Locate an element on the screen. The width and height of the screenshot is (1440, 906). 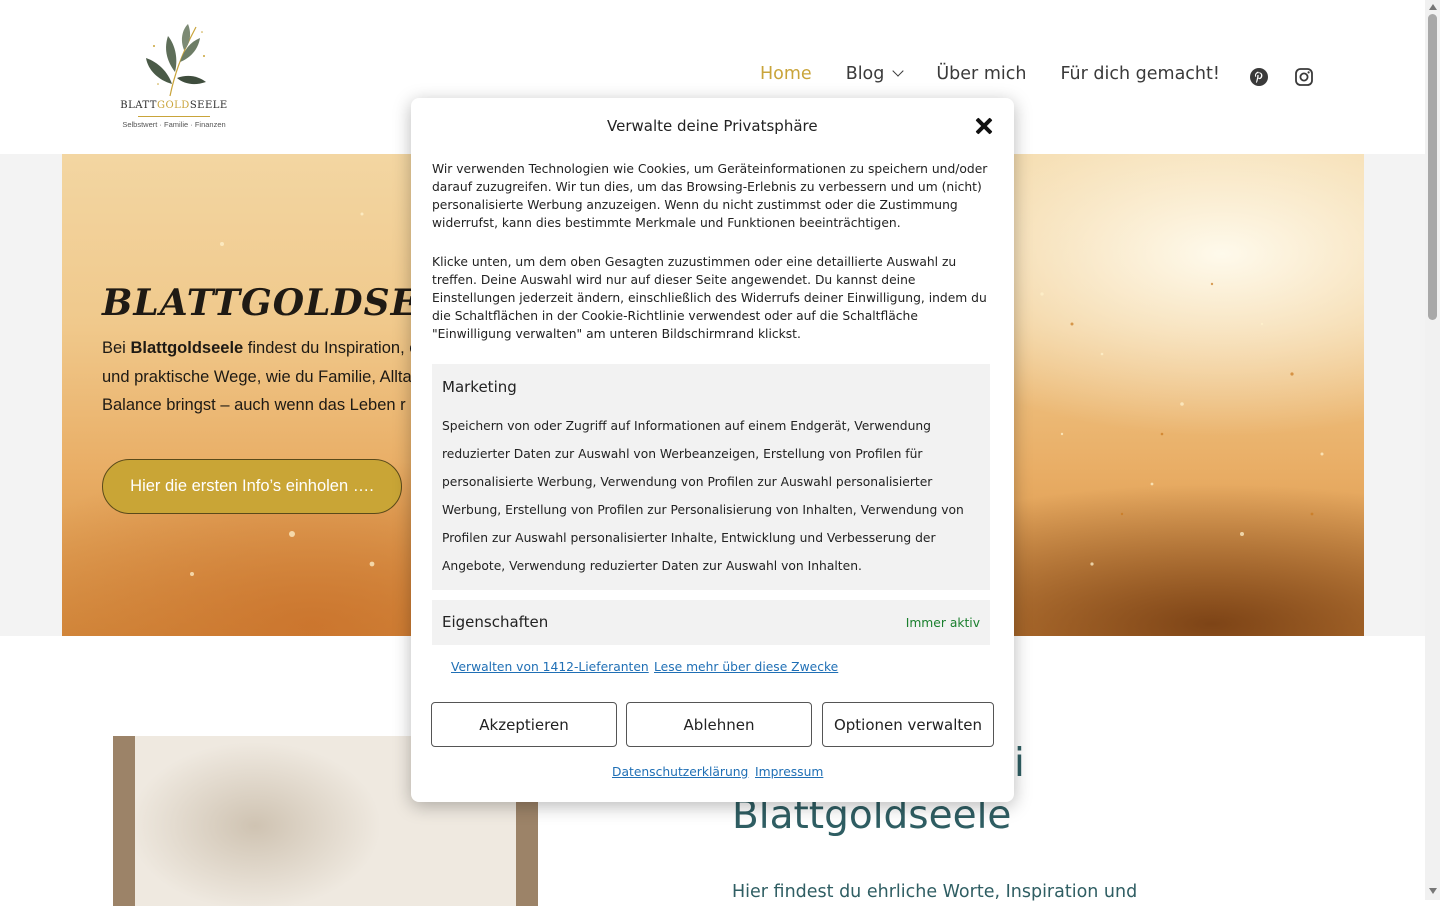
main-nav: Home Blog Über mich Für dich gemacht! is located at coordinates (1007, 74).